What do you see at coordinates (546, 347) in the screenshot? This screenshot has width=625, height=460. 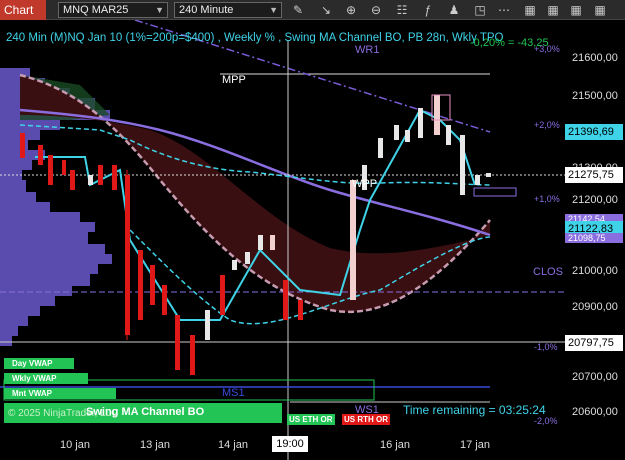 I see `pct-label: -1,0%` at bounding box center [546, 347].